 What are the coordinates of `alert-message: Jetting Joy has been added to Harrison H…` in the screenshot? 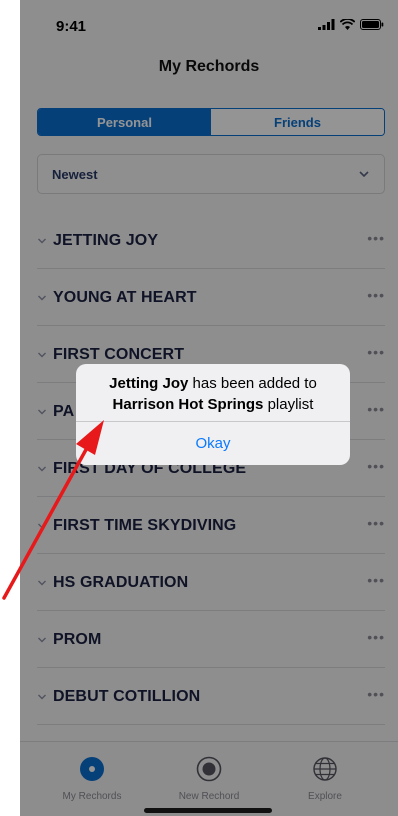 It's located at (213, 394).